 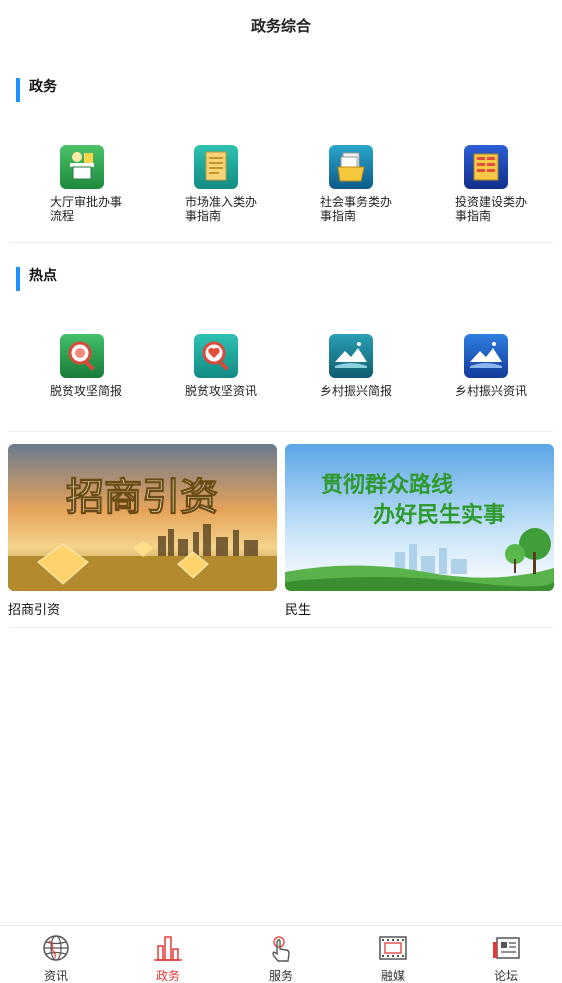 What do you see at coordinates (167, 976) in the screenshot?
I see `tab-label: 政务` at bounding box center [167, 976].